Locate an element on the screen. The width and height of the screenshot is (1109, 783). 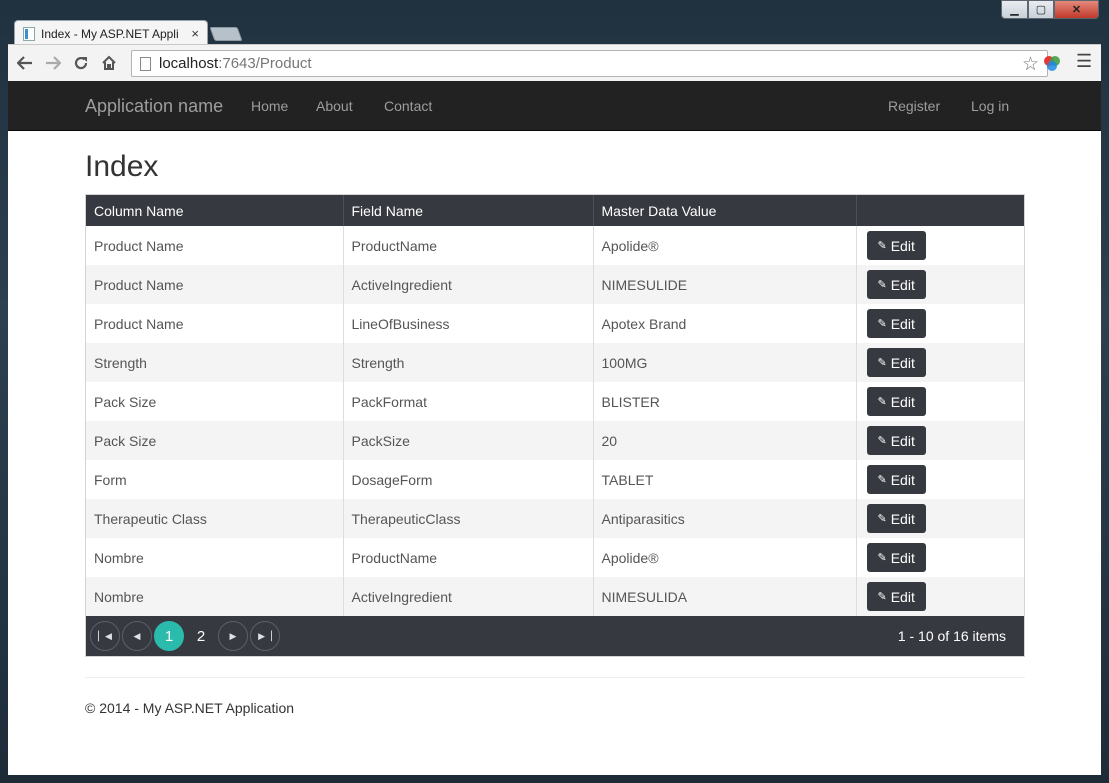
address-bar: localhost:7643/Product ☆ is located at coordinates (589, 63).